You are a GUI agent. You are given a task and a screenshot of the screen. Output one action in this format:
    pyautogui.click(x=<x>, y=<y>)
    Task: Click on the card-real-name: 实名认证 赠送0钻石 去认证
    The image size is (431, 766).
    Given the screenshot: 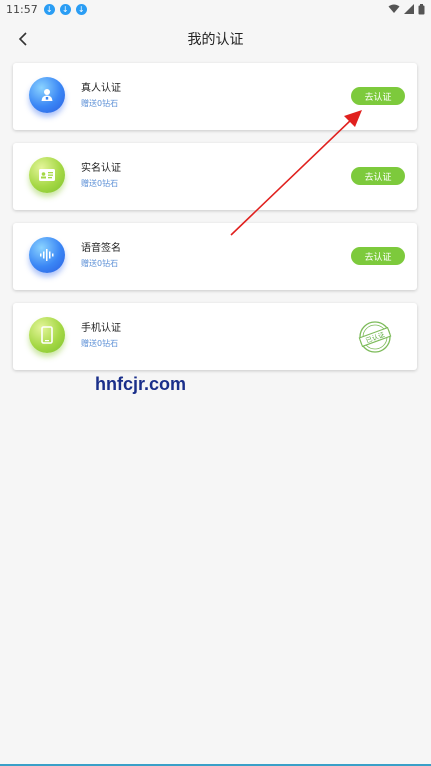 What is the action you would take?
    pyautogui.click(x=215, y=176)
    